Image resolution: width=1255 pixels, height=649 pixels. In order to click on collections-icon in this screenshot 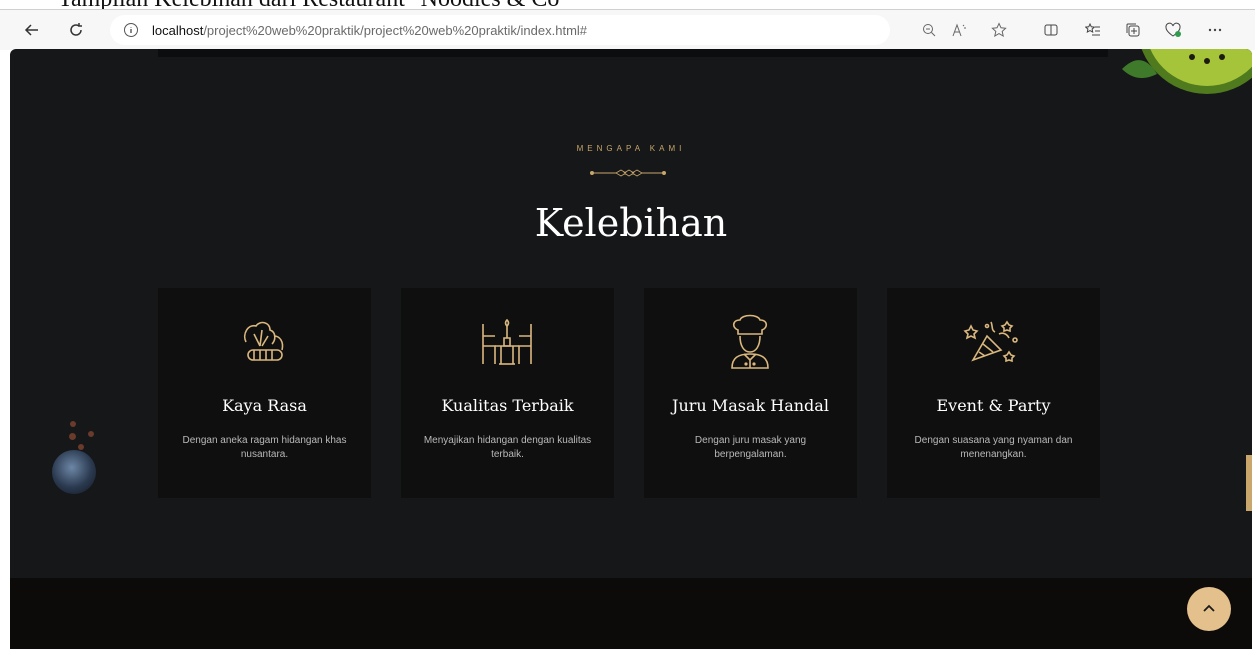, I will do `click(1133, 30)`.